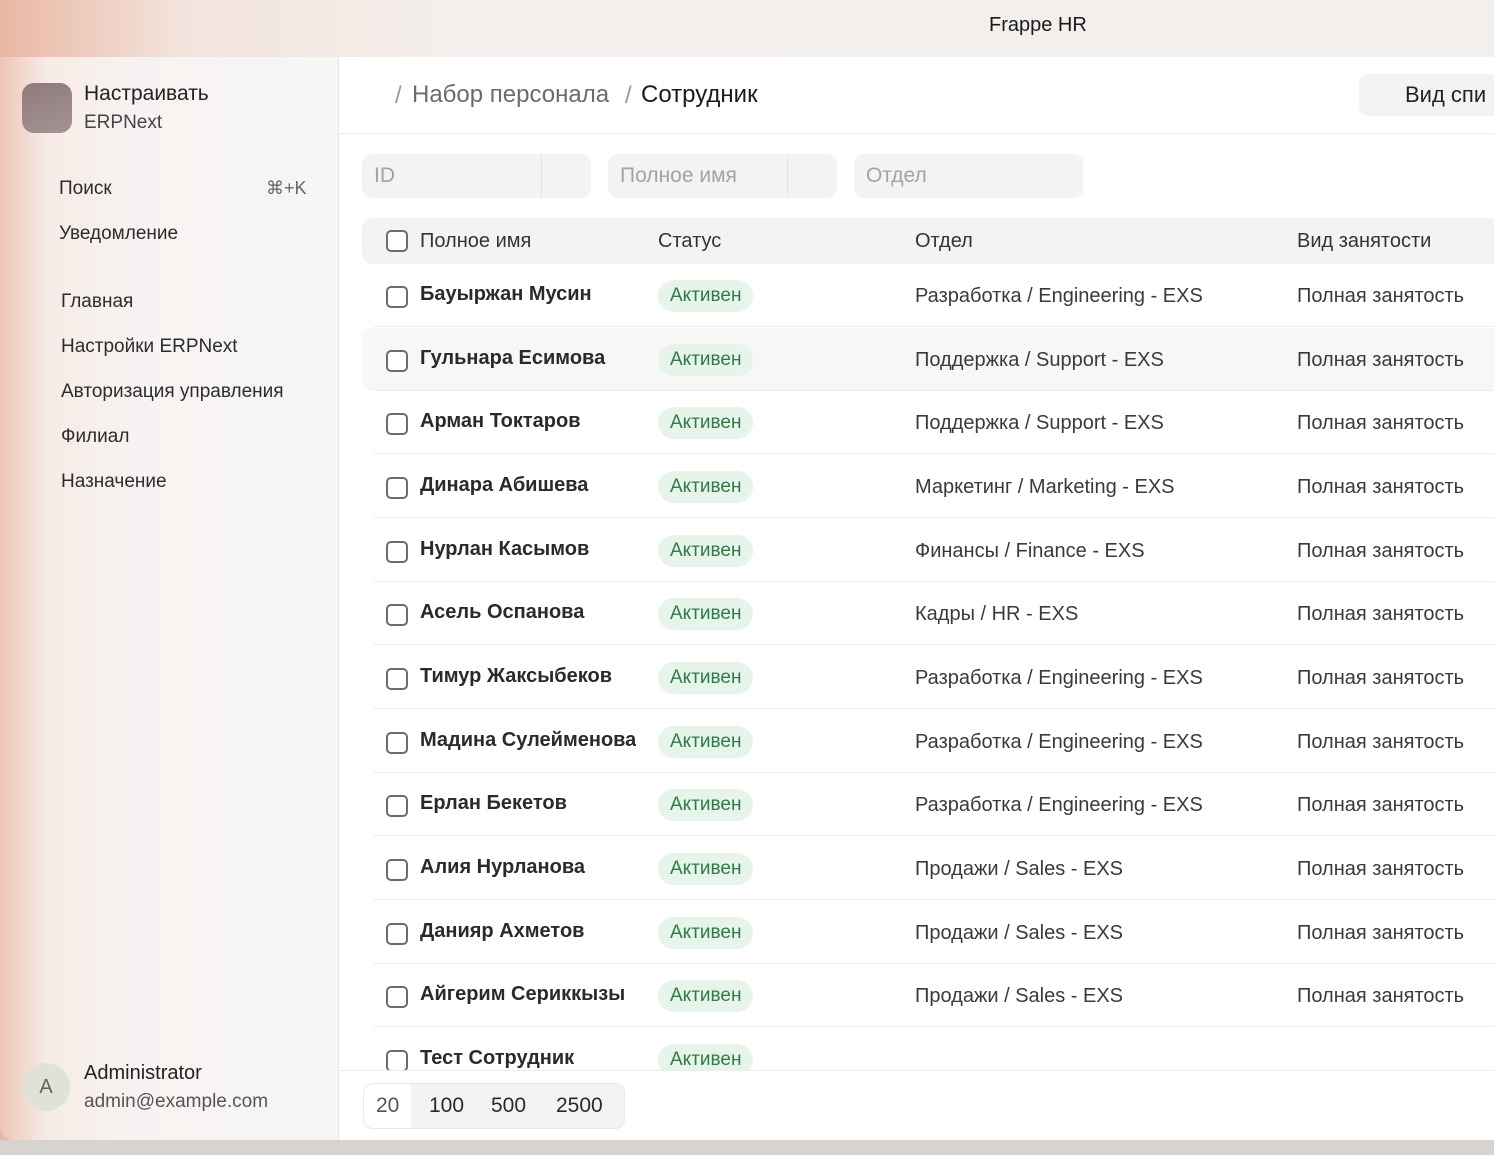 The height and width of the screenshot is (1155, 1494). Describe the element at coordinates (528, 1058) in the screenshot. I see `employee-name: Тест Сотрудник` at that location.